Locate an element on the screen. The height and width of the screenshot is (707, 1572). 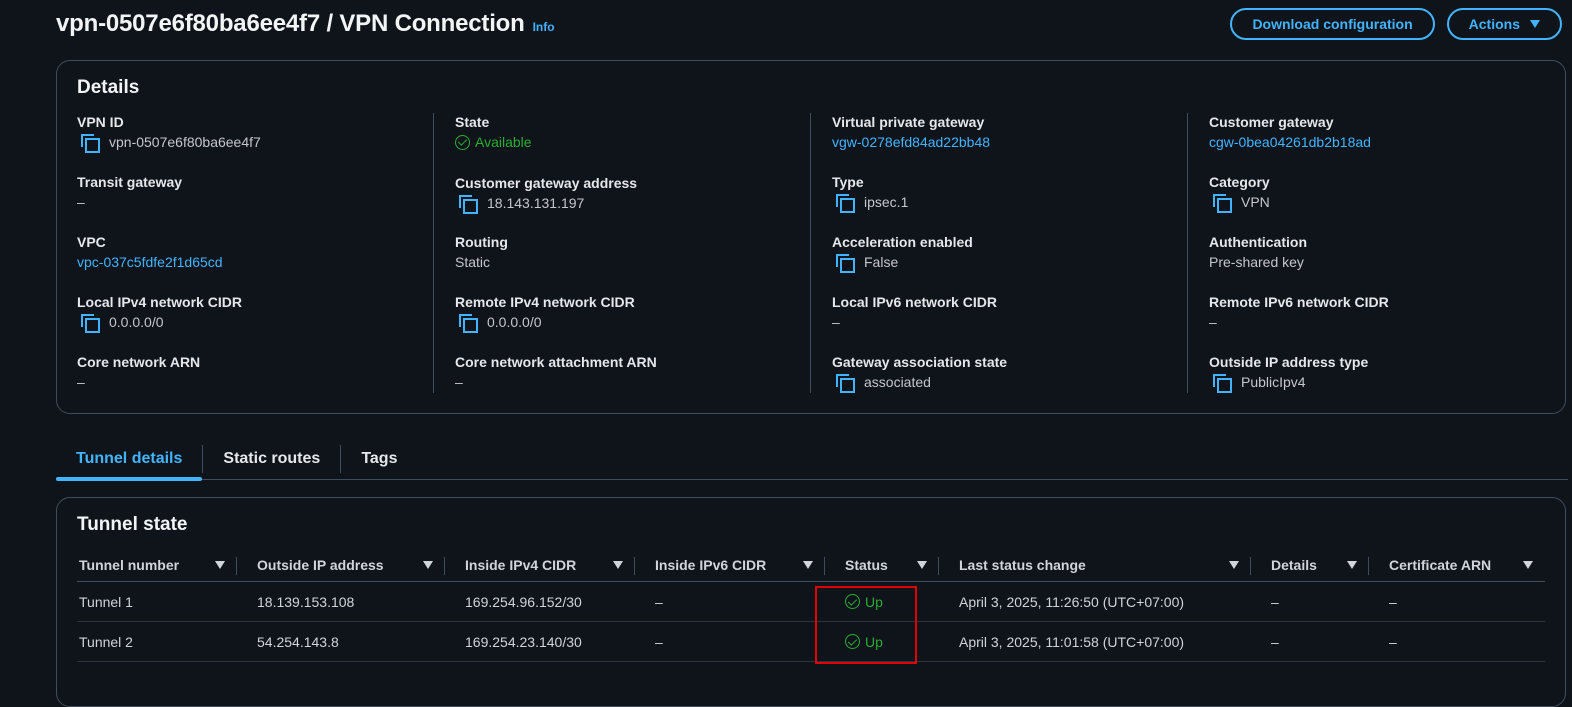
field-value-text: False is located at coordinates (881, 262).